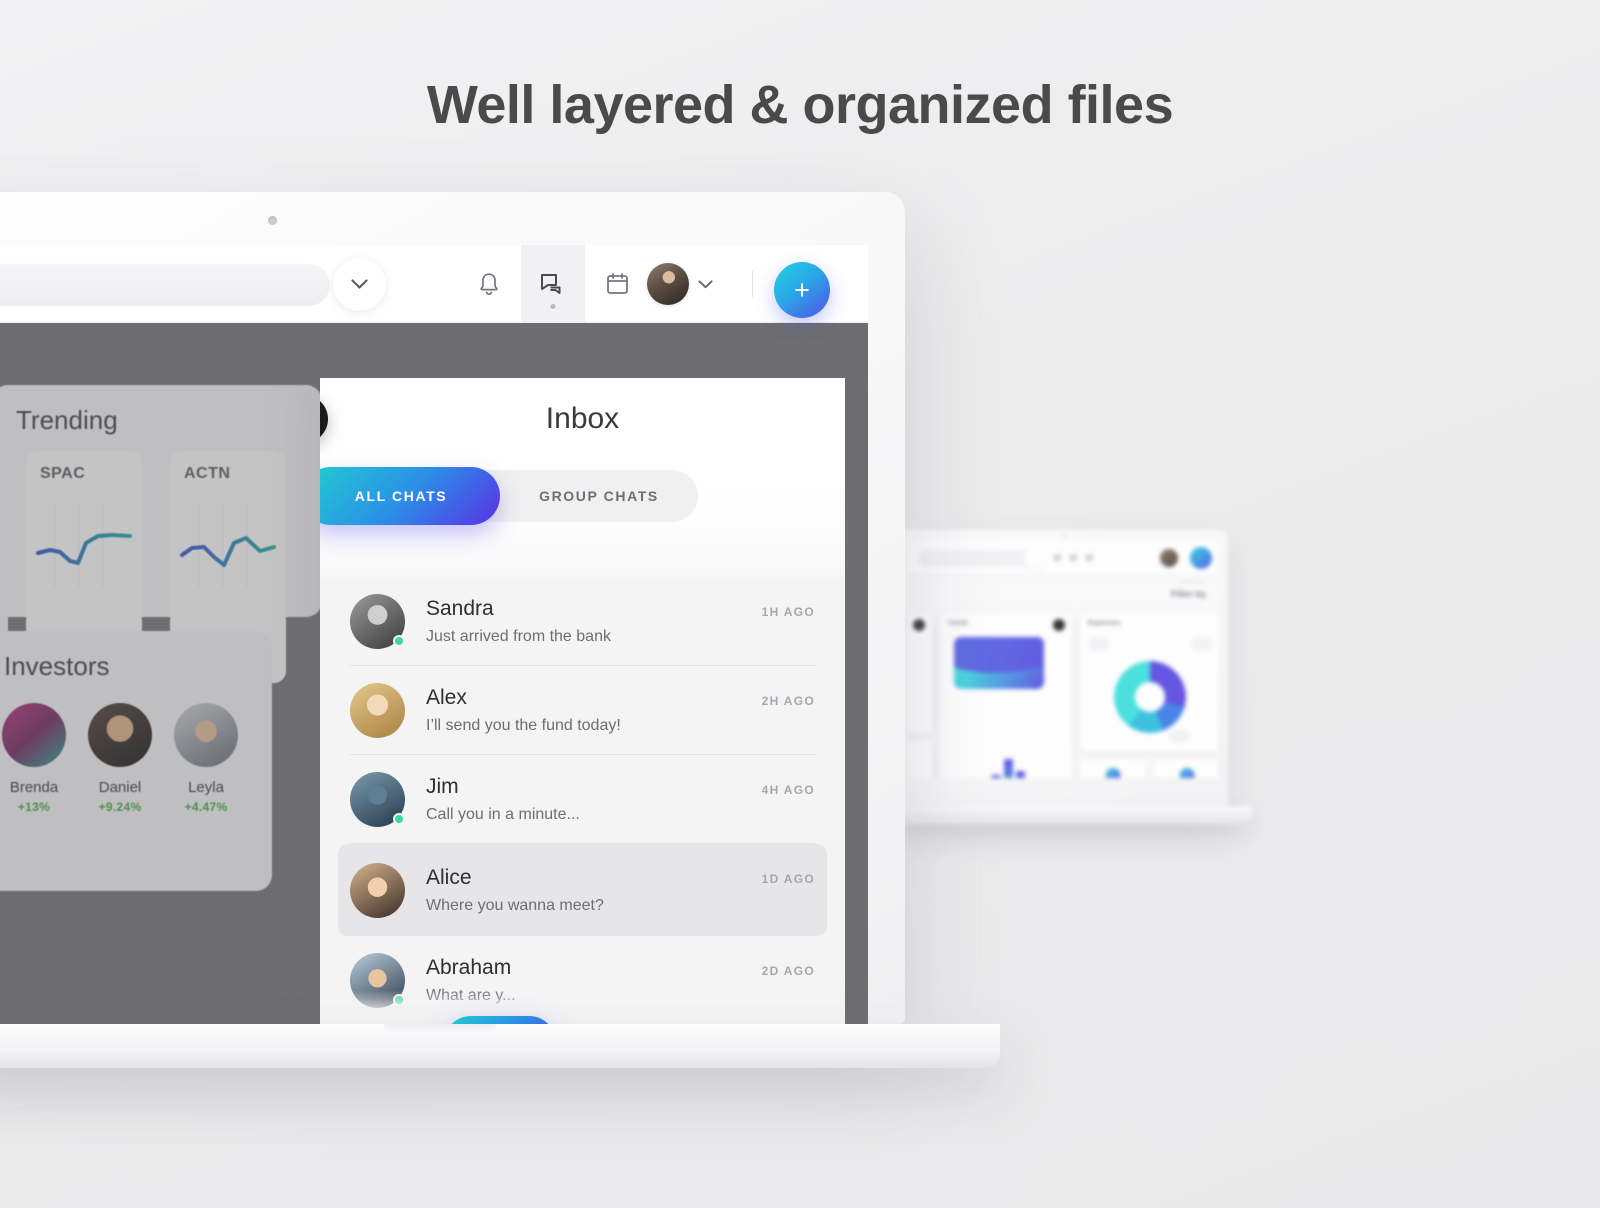  What do you see at coordinates (500, 1046) in the screenshot?
I see `laptop-base` at bounding box center [500, 1046].